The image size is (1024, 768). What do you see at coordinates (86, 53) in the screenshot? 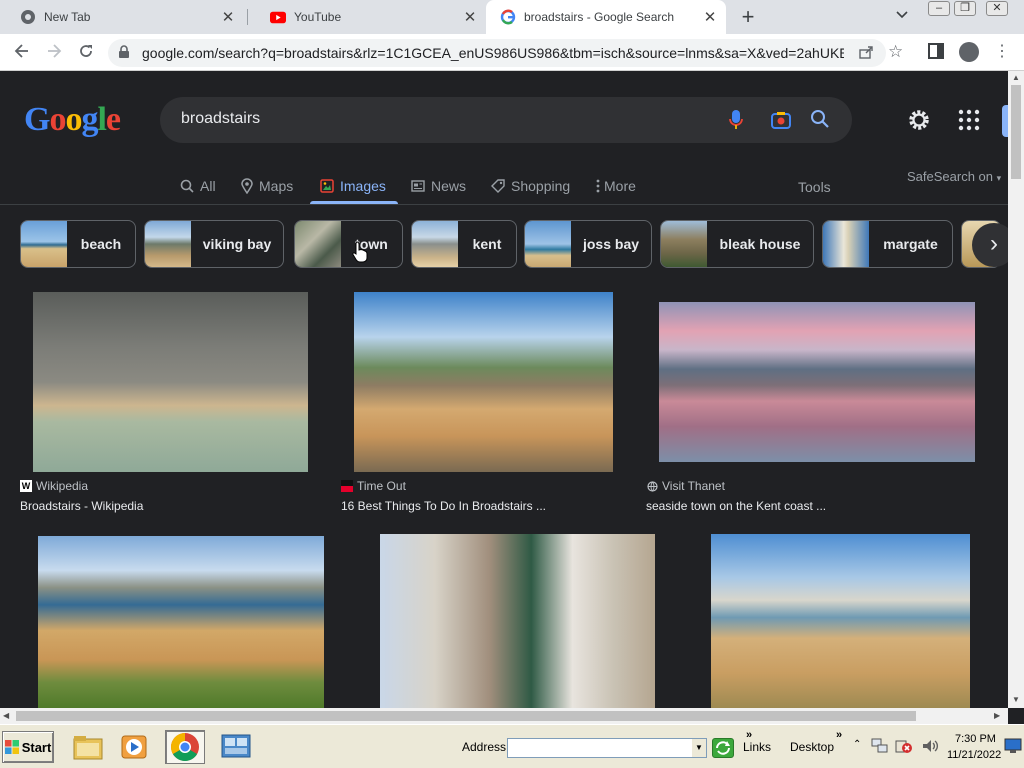
I see `reload-button` at bounding box center [86, 53].